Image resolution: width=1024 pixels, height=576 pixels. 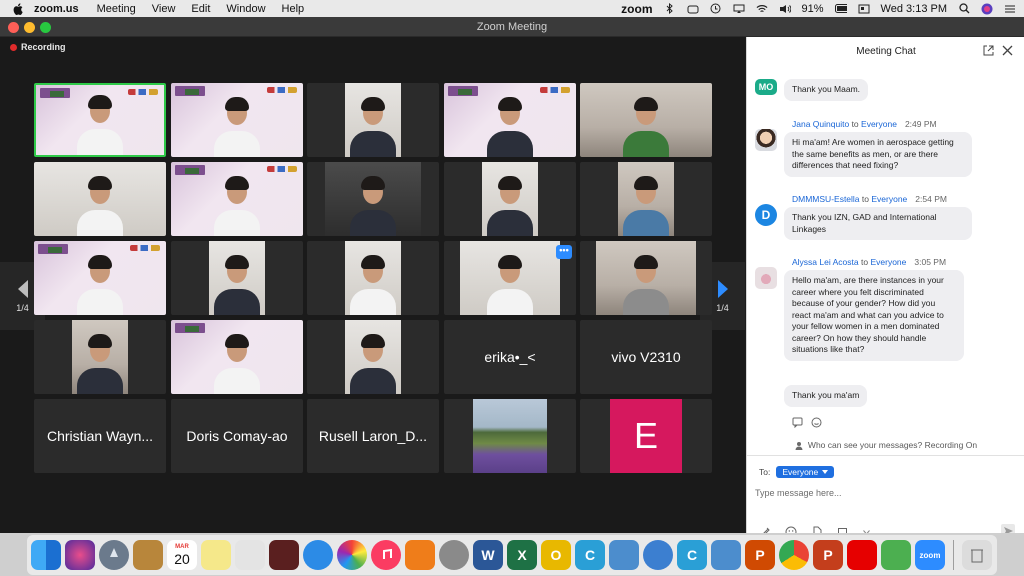 I want to click on zoom-status-menu: zoom, so click(x=636, y=9).